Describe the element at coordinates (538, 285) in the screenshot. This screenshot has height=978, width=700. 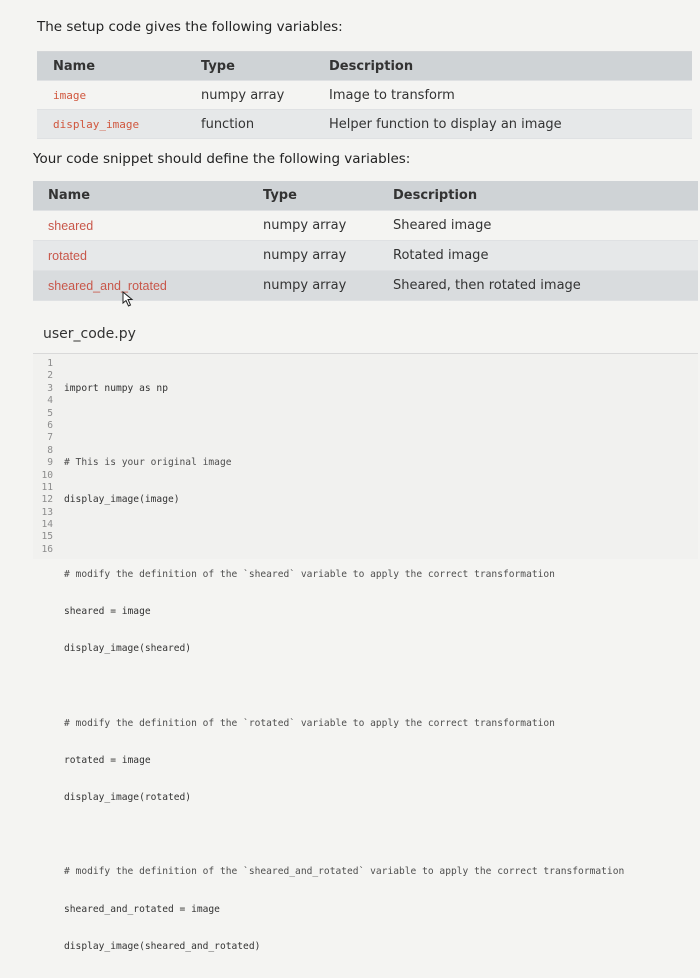
I see `var-description: Sheared, then rotated image` at that location.